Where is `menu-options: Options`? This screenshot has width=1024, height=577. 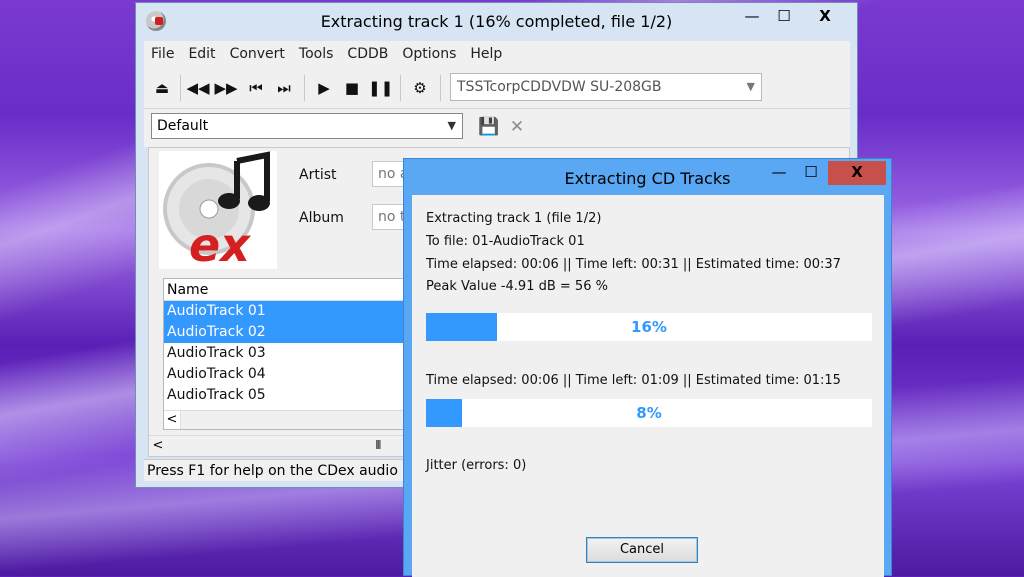 menu-options: Options is located at coordinates (429, 54).